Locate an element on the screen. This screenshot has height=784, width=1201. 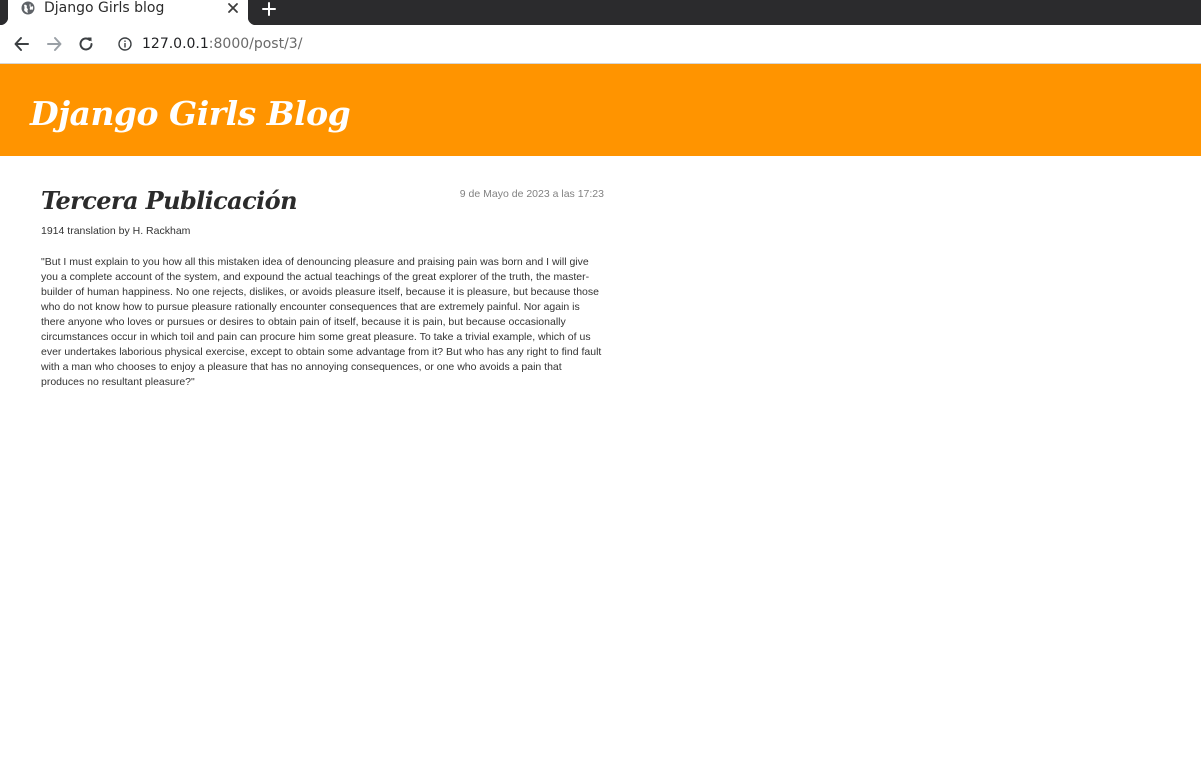
post-title: Tercera Publicación is located at coordinates (169, 200).